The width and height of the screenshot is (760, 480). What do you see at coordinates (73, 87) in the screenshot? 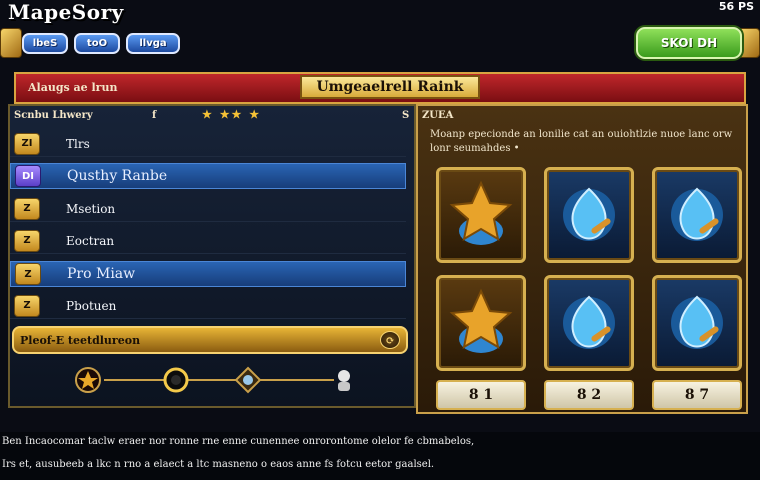
I see `header-left-label: Alaugs ae lrun` at bounding box center [73, 87].